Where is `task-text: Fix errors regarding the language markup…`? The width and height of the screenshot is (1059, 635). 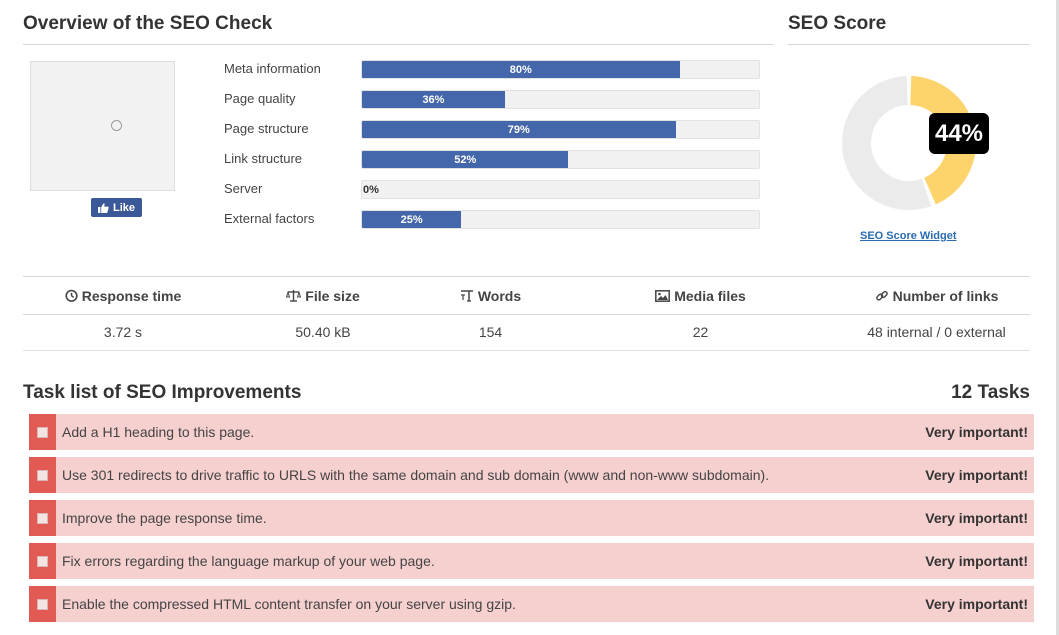
task-text: Fix errors regarding the language markup… is located at coordinates (248, 561).